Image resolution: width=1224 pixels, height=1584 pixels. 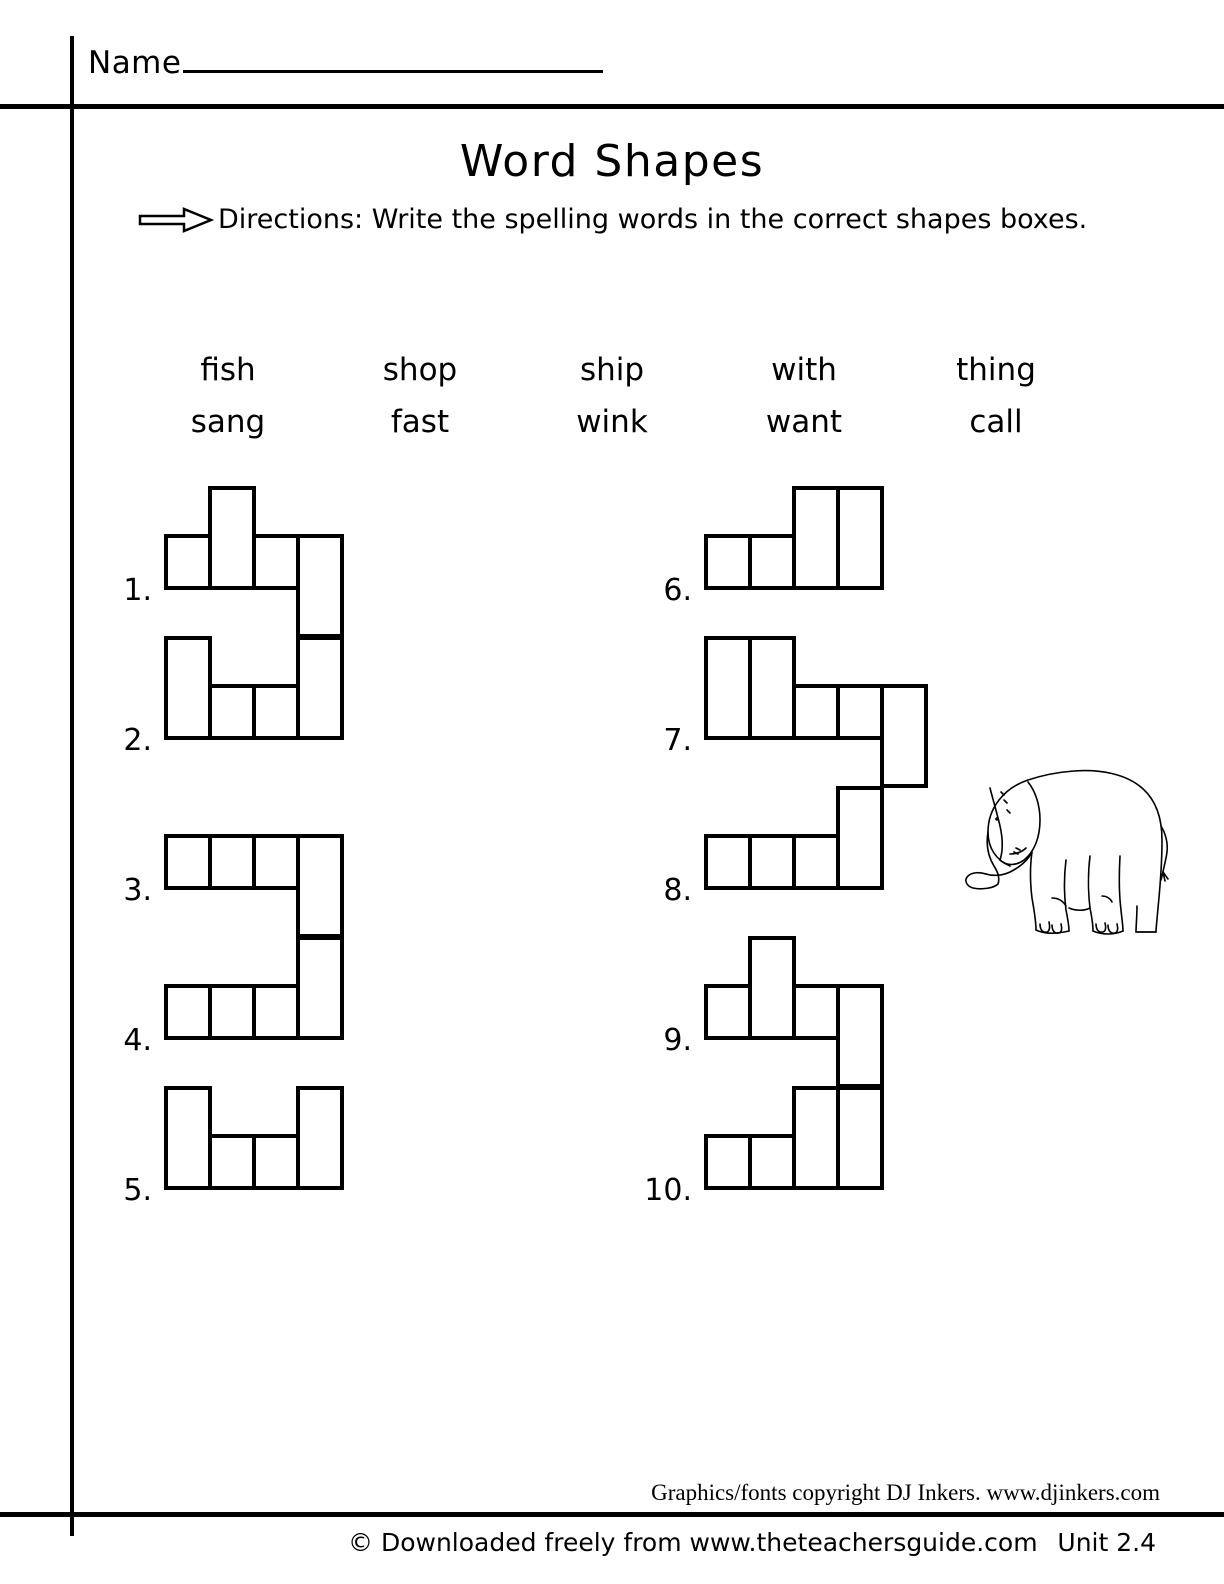 I want to click on word-bank-item: shop, so click(x=420, y=370).